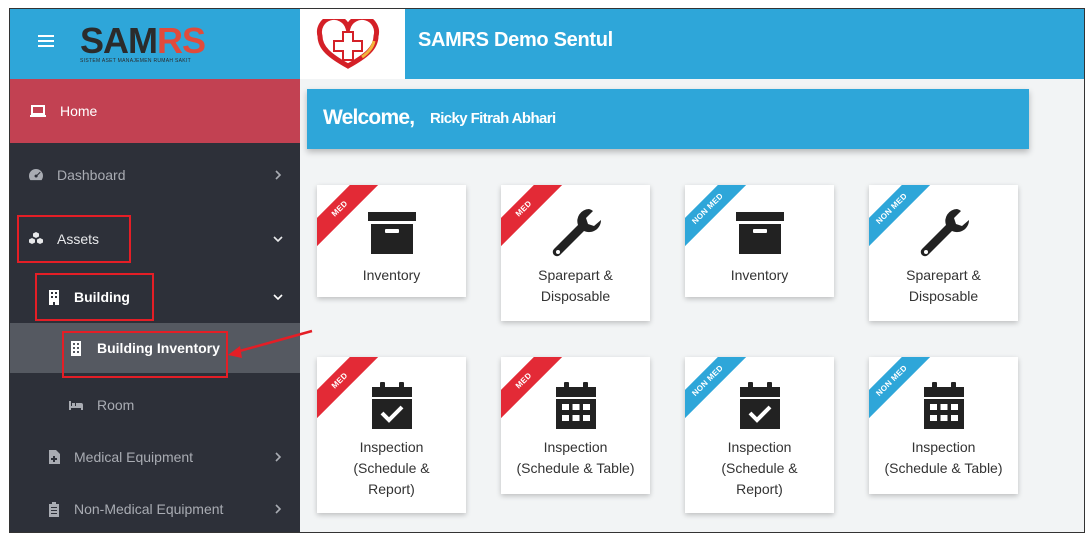 This screenshot has width=1085, height=533. Describe the element at coordinates (91, 175) in the screenshot. I see `sidebar-item-label: Dashboard` at that location.